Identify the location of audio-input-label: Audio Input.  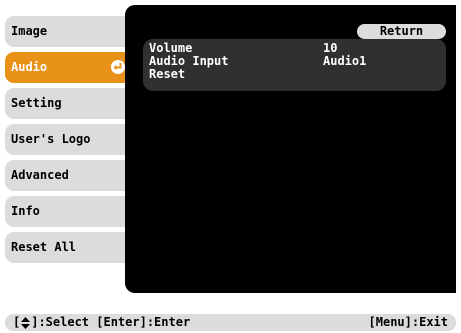
(189, 61).